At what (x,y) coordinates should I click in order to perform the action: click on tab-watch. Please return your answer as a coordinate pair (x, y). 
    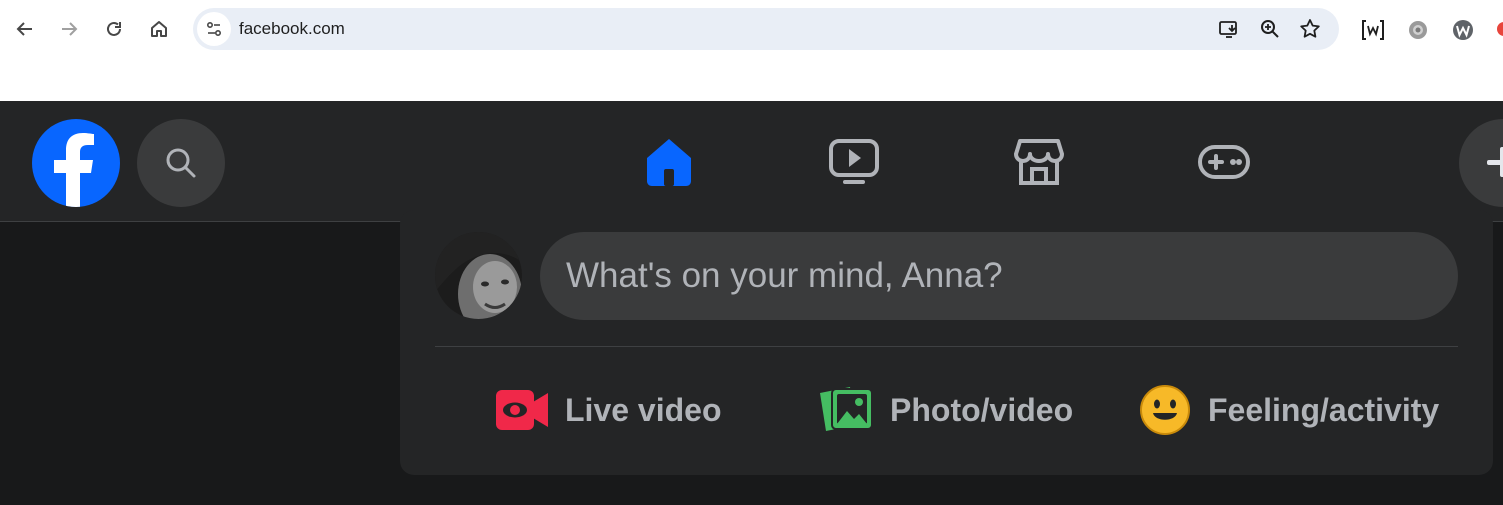
    Looking at the image, I should click on (854, 161).